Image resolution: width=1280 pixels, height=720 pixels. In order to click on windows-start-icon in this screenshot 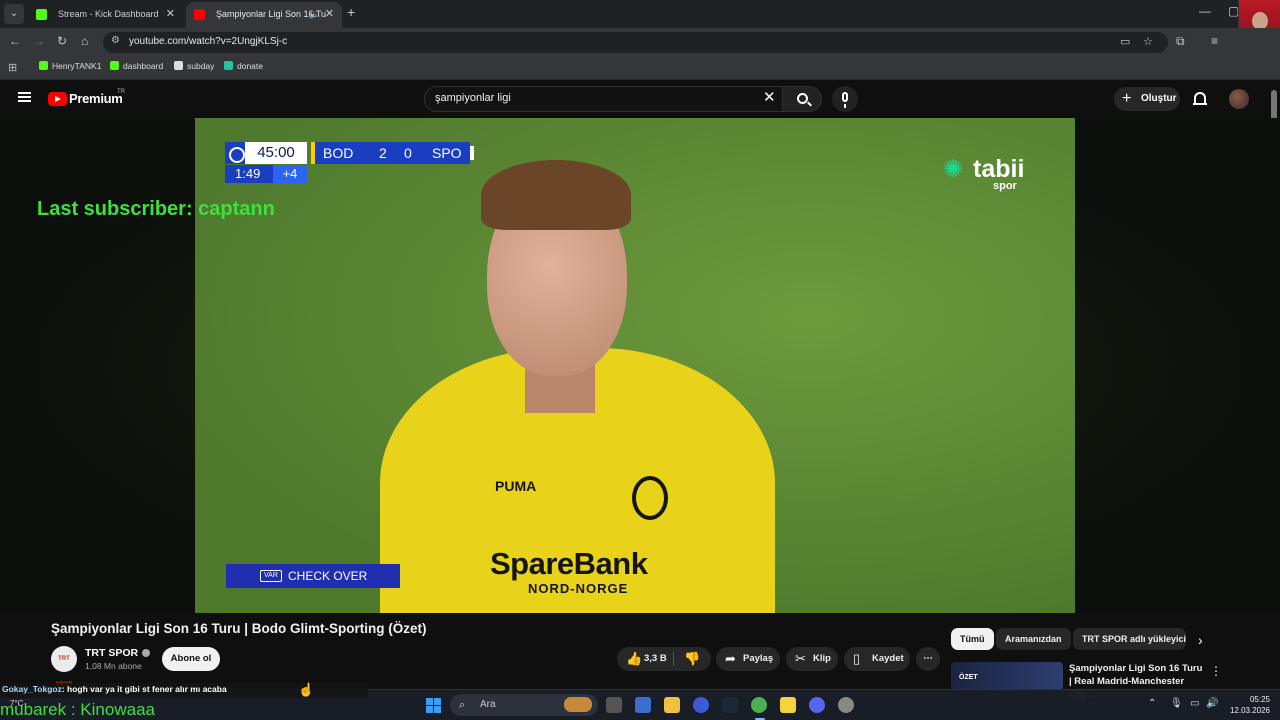, I will do `click(433, 705)`.